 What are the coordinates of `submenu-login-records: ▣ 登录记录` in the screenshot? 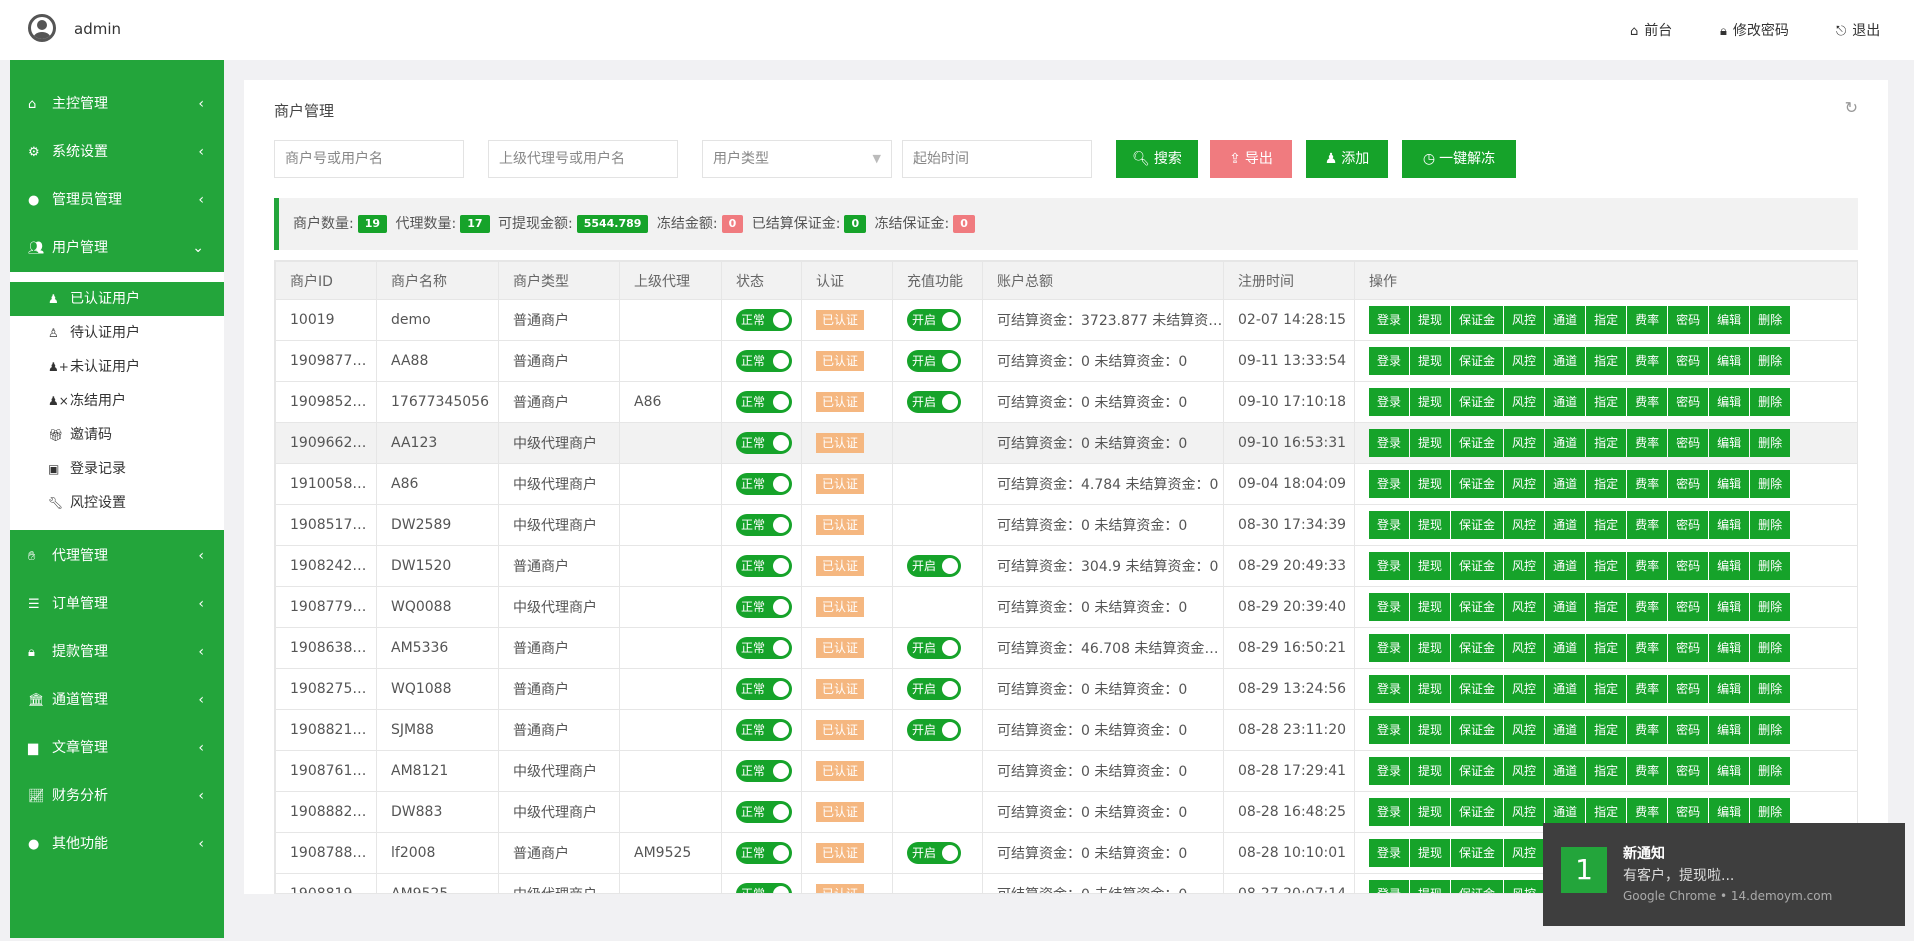 It's located at (117, 469).